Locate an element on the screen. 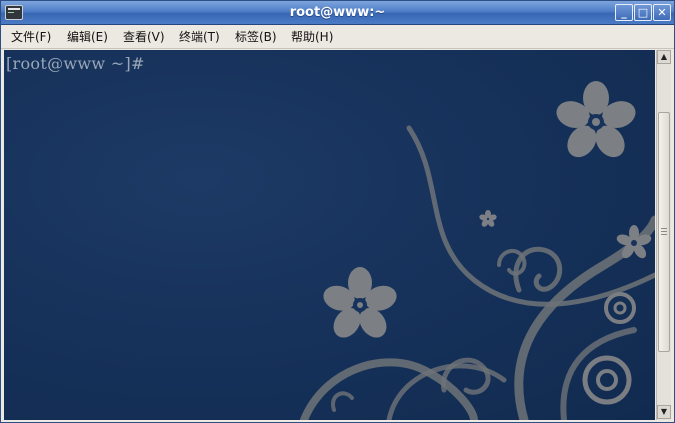 The height and width of the screenshot is (423, 675). title-bar: root@www:~ _ □ ✕ is located at coordinates (337, 13).